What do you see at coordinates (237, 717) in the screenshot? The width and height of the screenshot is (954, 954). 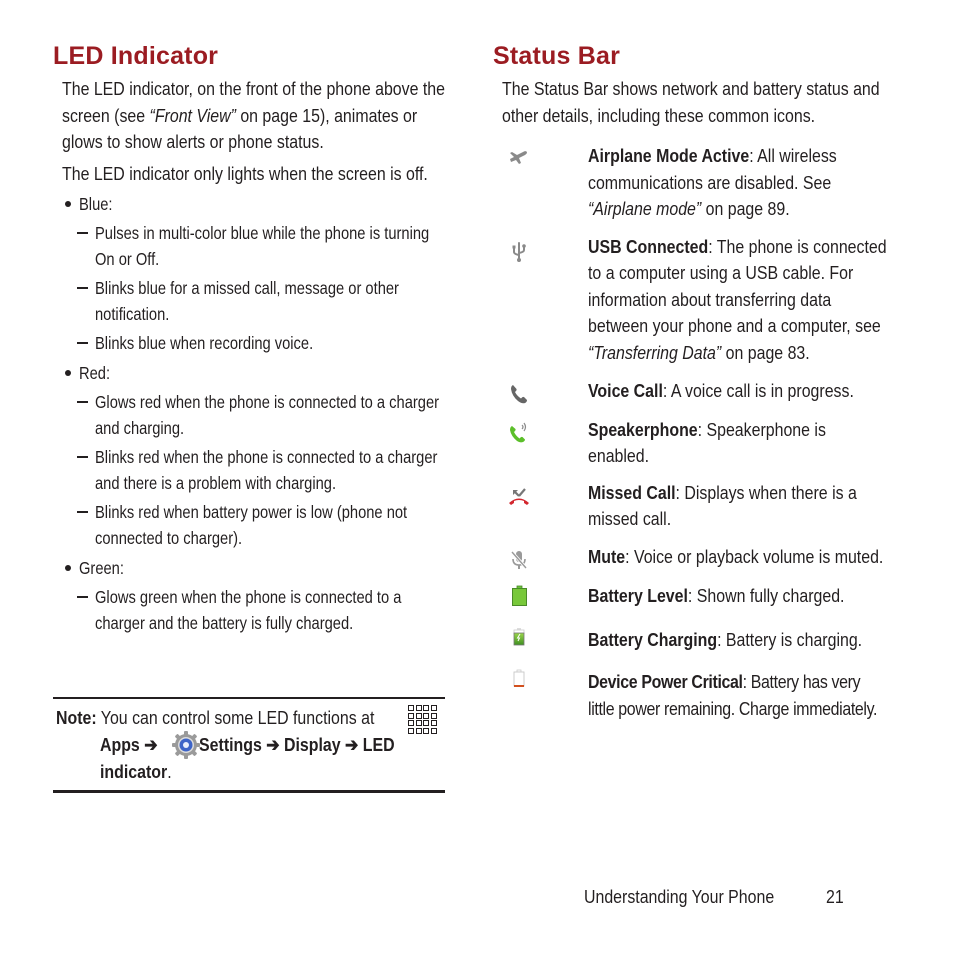 I see `note-text: You can control some LED functions at` at bounding box center [237, 717].